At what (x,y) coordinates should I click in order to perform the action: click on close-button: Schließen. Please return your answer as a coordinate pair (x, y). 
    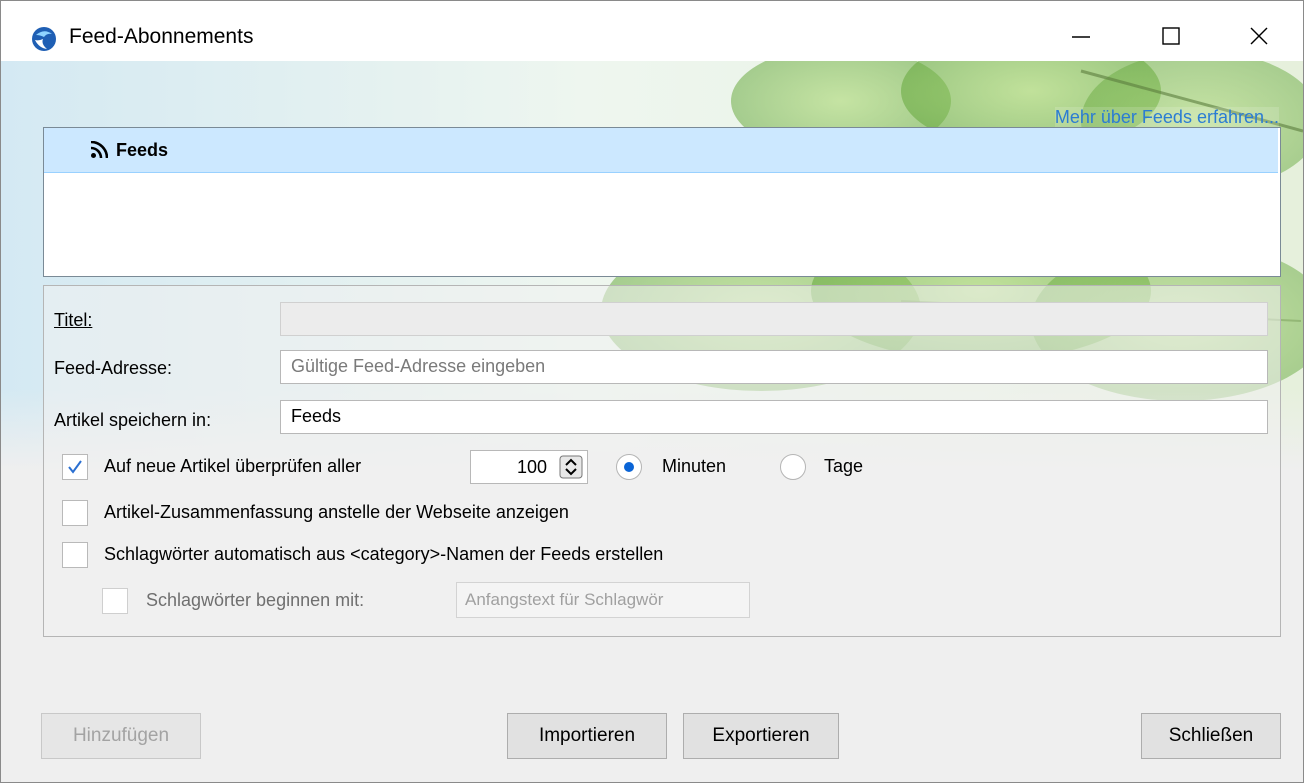
    Looking at the image, I should click on (1211, 736).